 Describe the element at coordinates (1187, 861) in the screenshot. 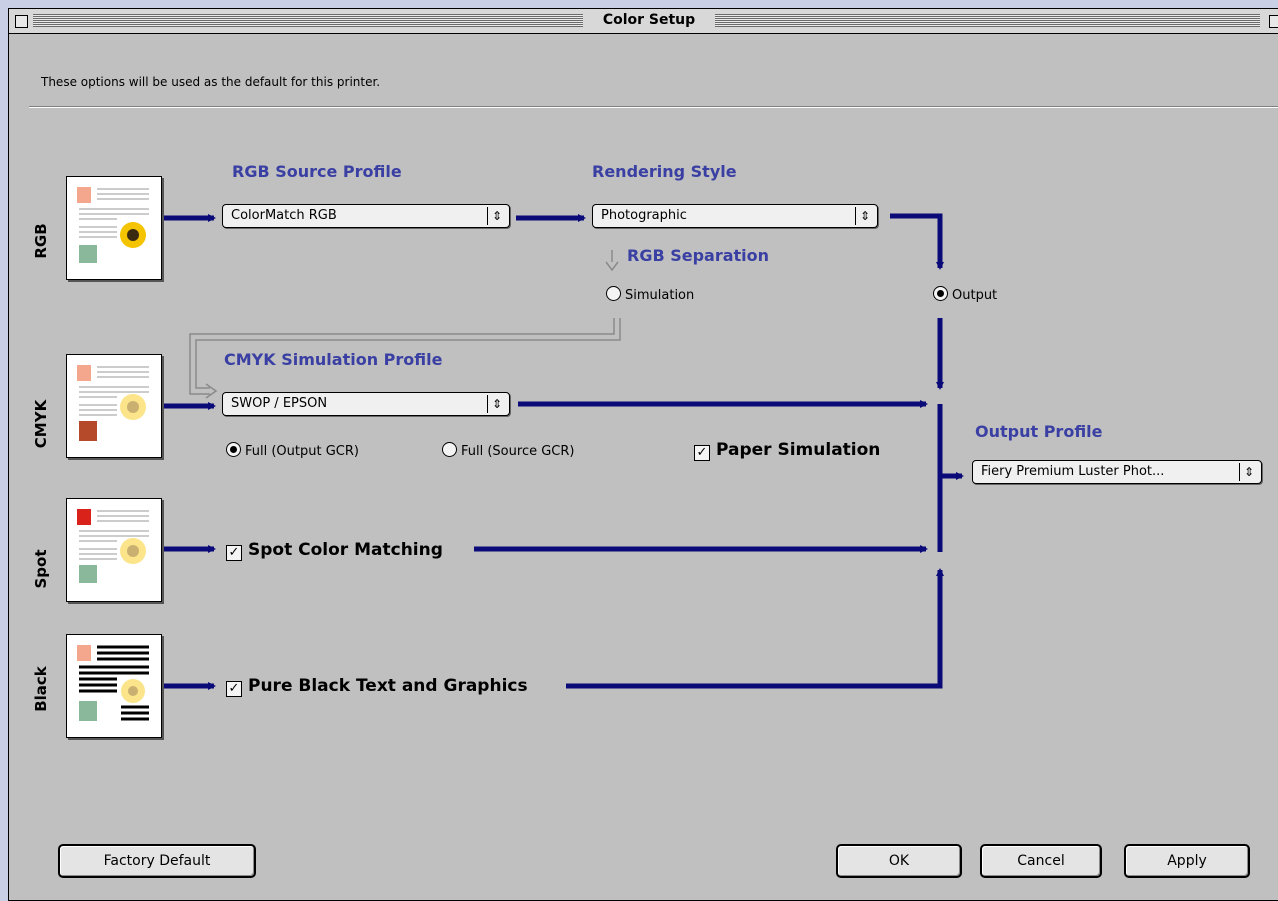

I see `apply-button: Apply` at that location.